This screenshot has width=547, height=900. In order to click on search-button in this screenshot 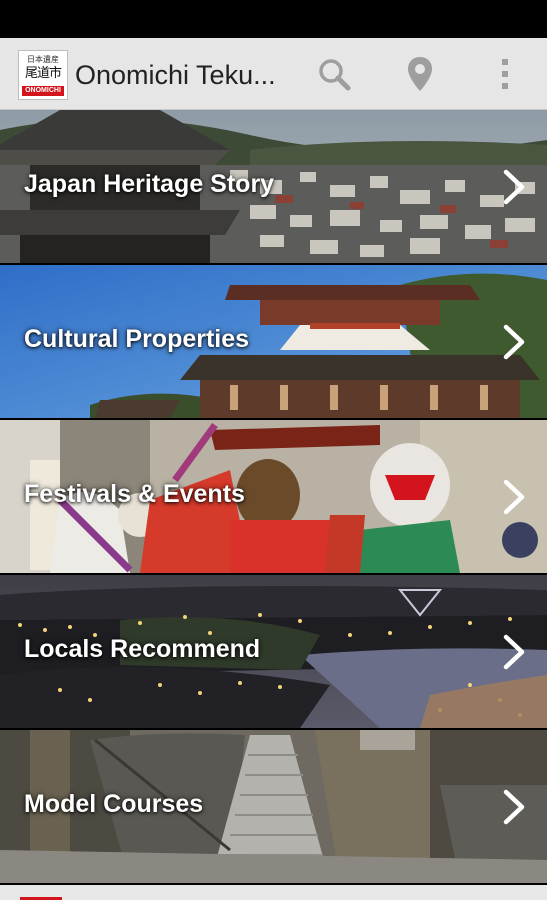, I will do `click(334, 74)`.